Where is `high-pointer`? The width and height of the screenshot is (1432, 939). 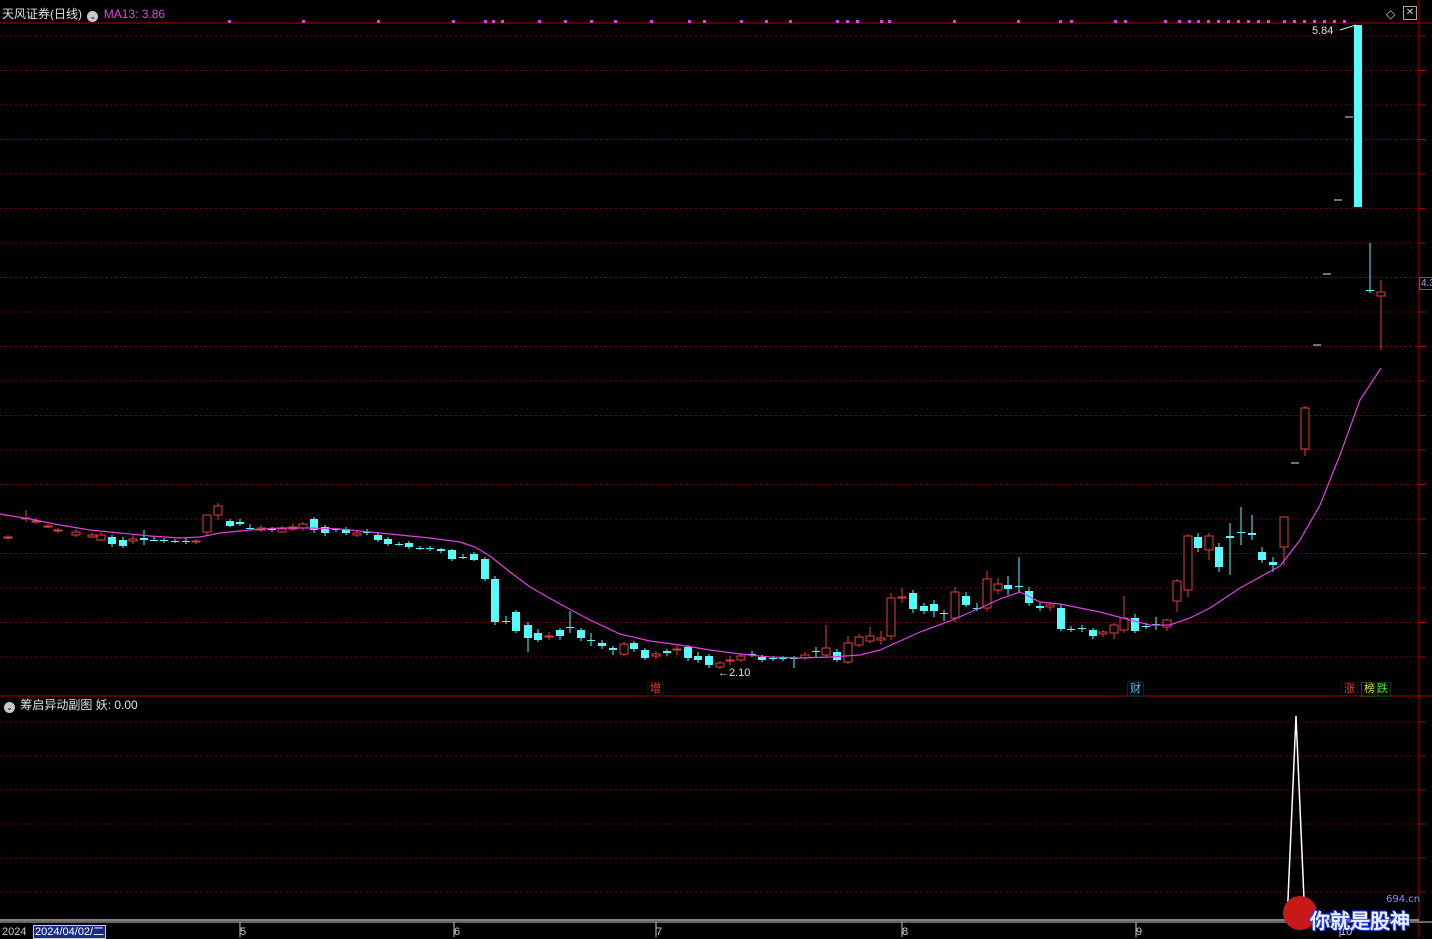 high-pointer is located at coordinates (1348, 27).